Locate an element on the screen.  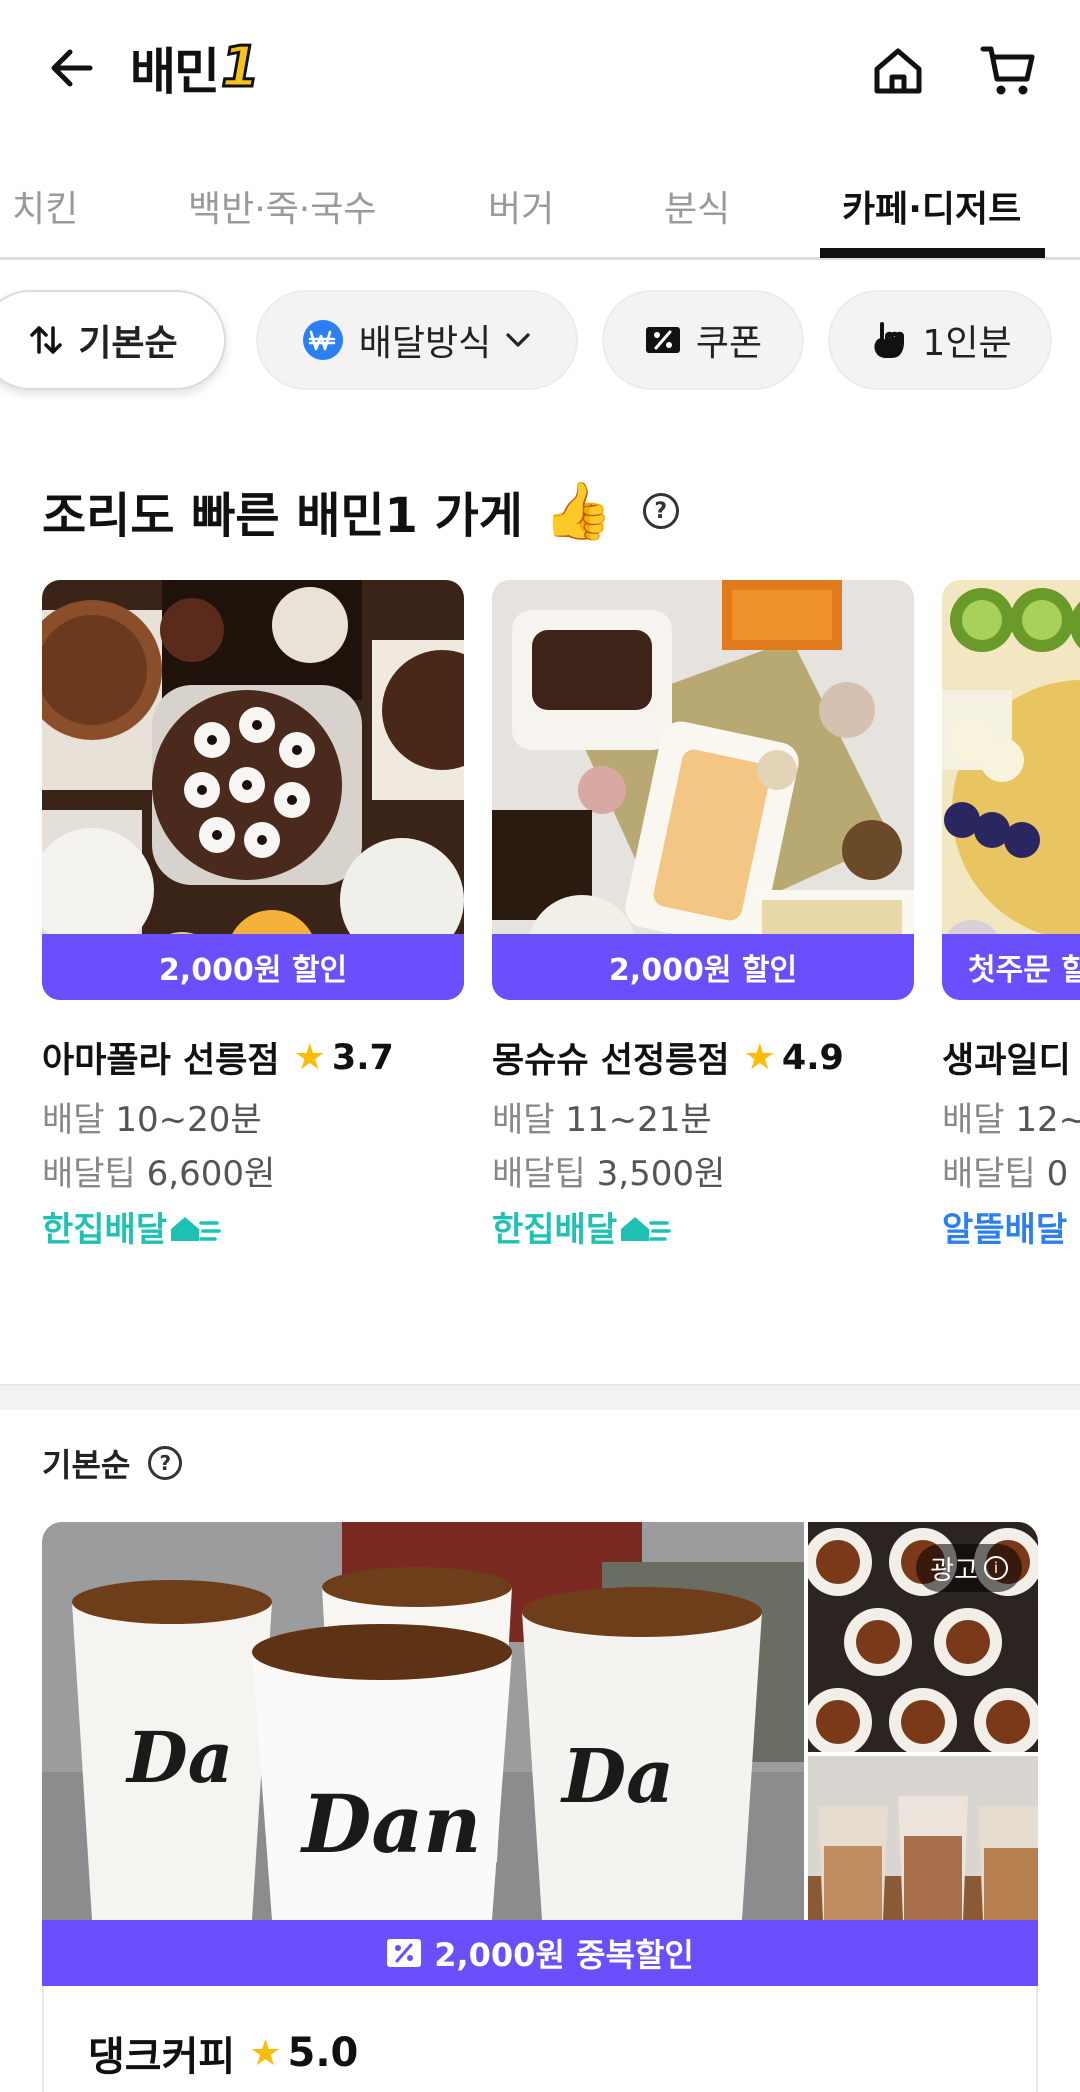
thumbs-up-icon: 👍 is located at coordinates (577, 511).